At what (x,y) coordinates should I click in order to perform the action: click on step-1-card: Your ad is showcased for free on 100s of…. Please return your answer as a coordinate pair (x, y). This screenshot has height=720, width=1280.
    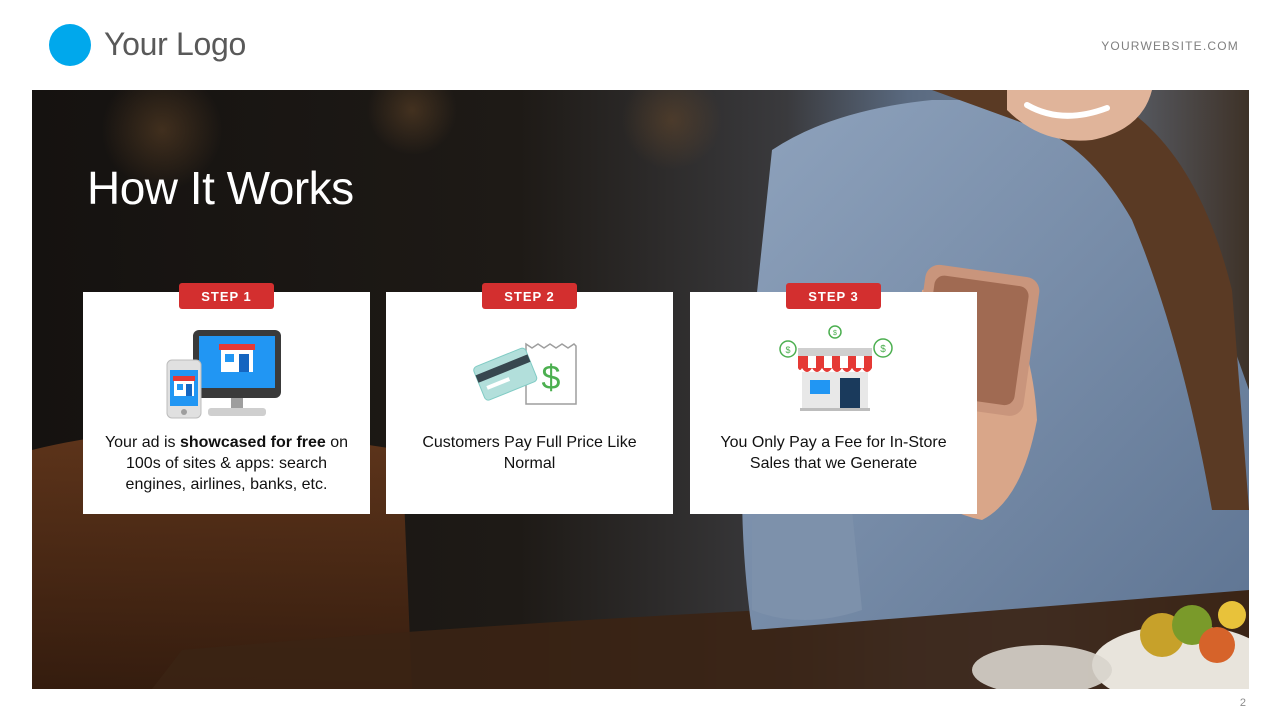
    Looking at the image, I should click on (226, 403).